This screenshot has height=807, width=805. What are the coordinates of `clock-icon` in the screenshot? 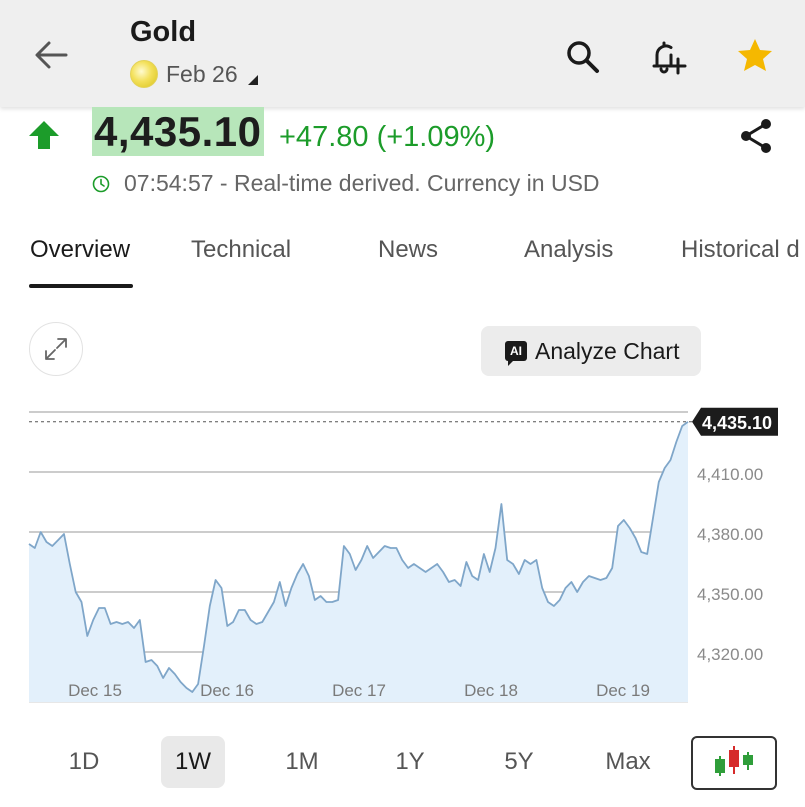 It's located at (101, 183).